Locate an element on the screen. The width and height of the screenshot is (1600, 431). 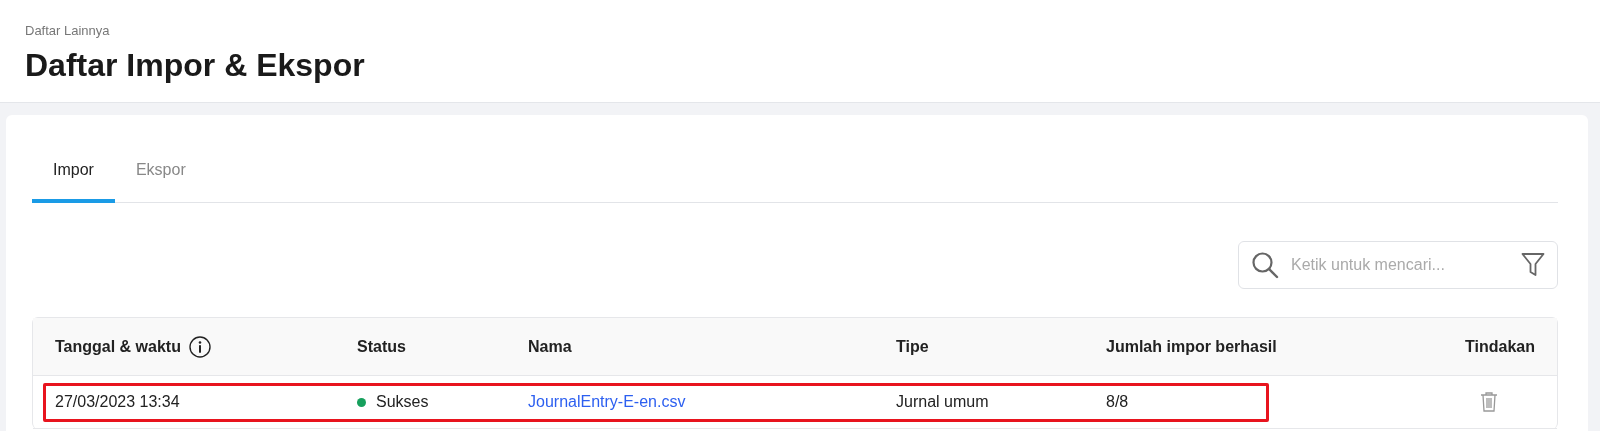
status-text: Sukses is located at coordinates (402, 402).